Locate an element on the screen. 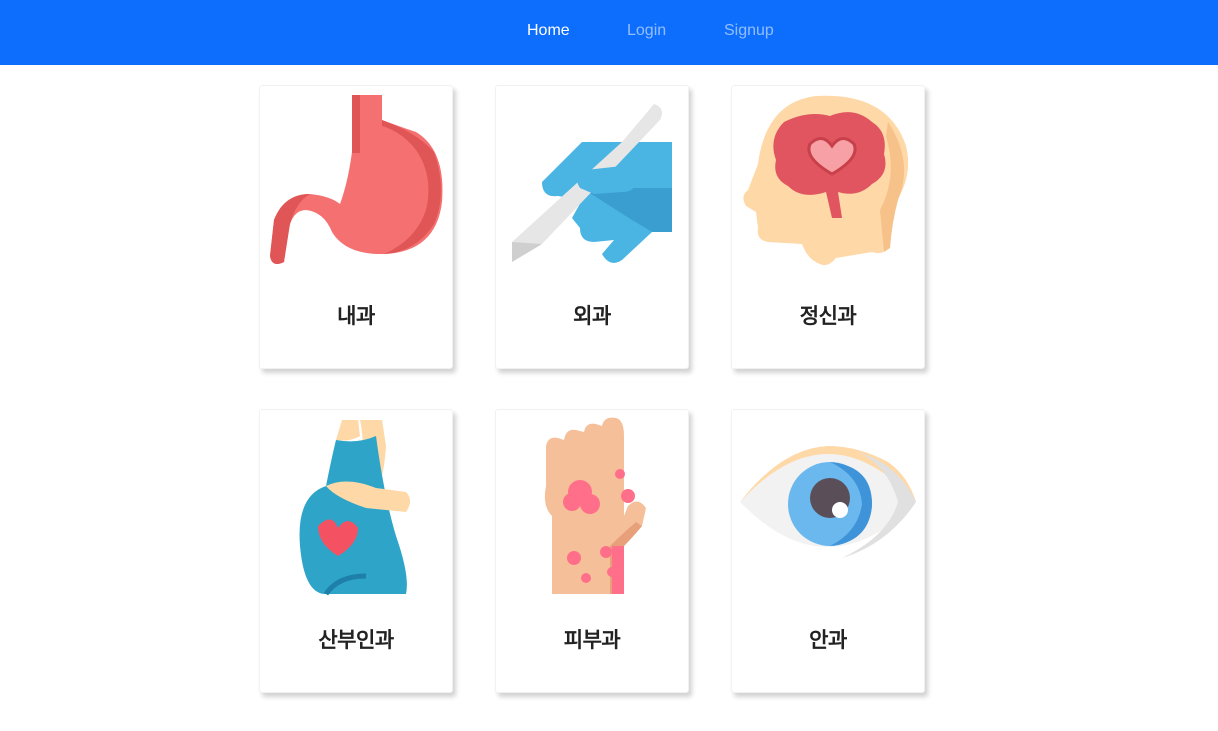 The width and height of the screenshot is (1218, 731). nav-home-link: Home is located at coordinates (548, 31).